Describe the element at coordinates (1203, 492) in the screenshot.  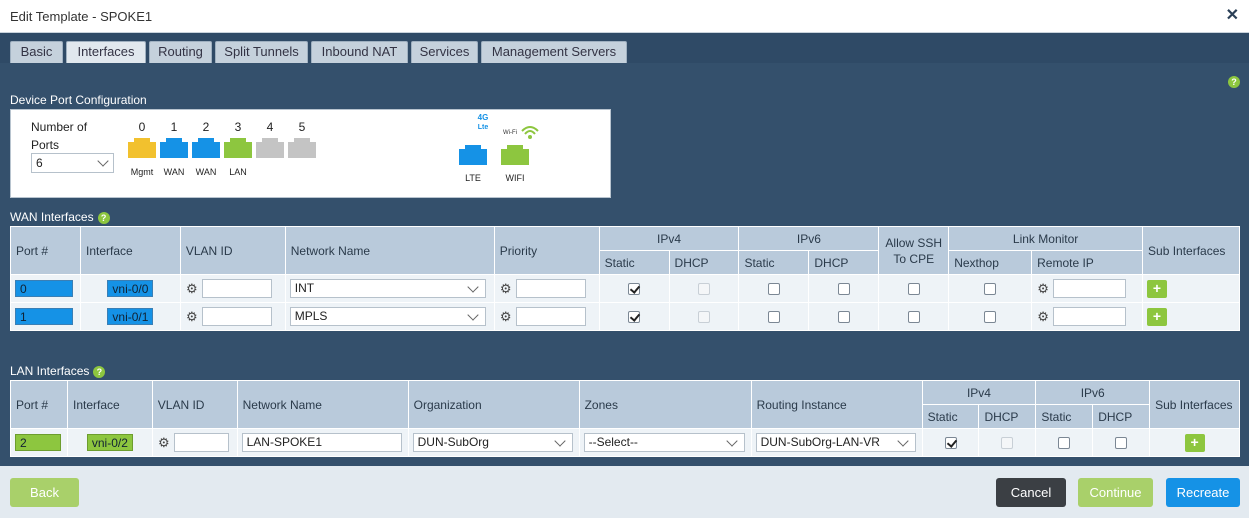
I see `recreate-button: Recreate` at that location.